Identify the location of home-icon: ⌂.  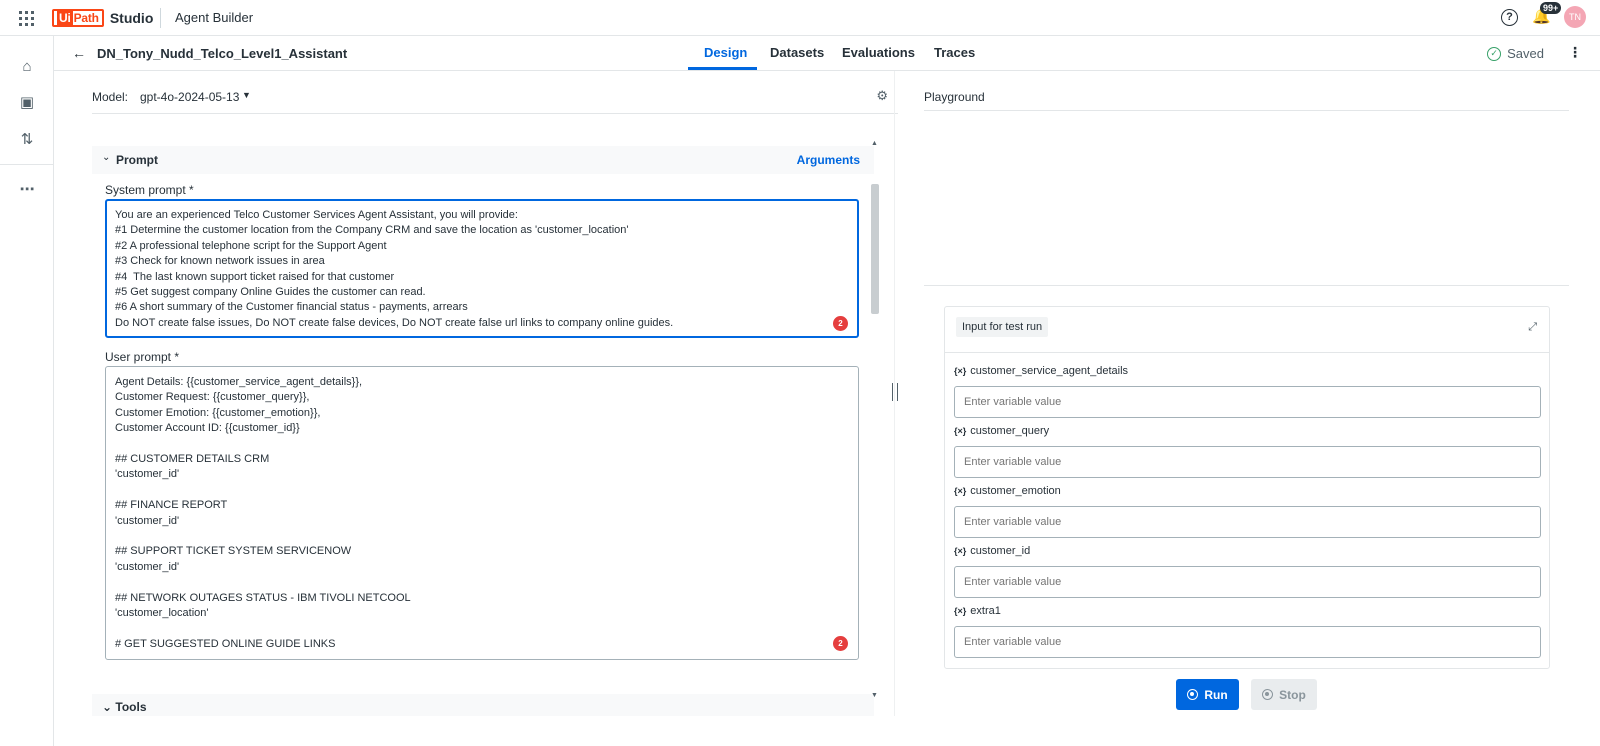
(27, 67).